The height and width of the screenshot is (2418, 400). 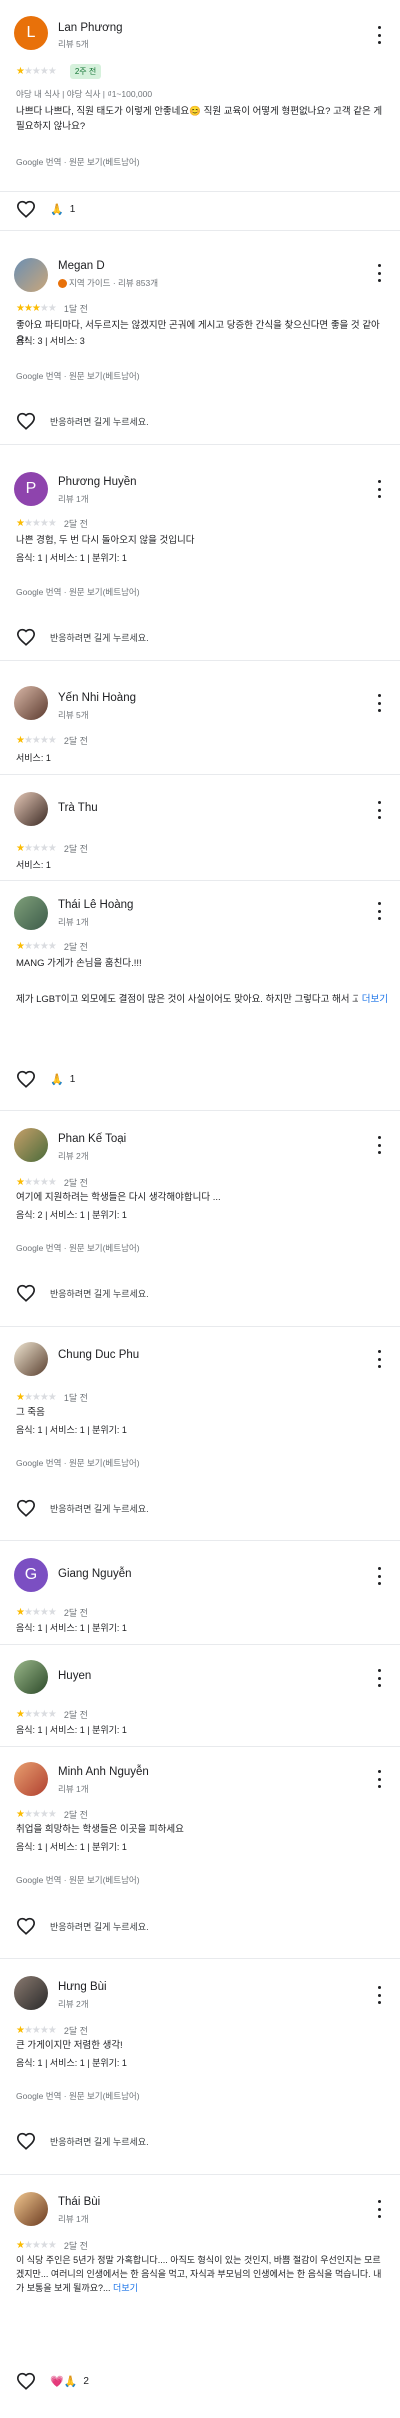 I want to click on reviewer-name: Minh Anh Nguyễn, so click(x=103, y=1772).